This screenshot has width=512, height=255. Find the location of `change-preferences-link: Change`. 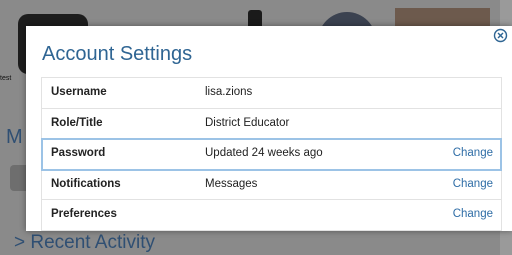

change-preferences-link: Change is located at coordinates (473, 214).